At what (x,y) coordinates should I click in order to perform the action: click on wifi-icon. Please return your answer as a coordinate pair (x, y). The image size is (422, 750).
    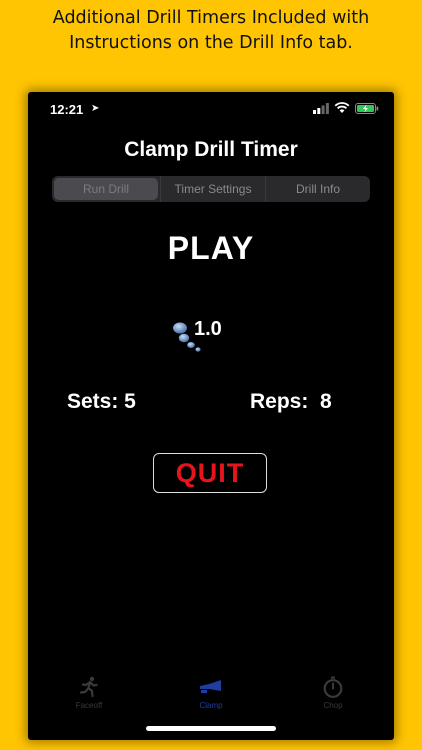
    Looking at the image, I should click on (342, 107).